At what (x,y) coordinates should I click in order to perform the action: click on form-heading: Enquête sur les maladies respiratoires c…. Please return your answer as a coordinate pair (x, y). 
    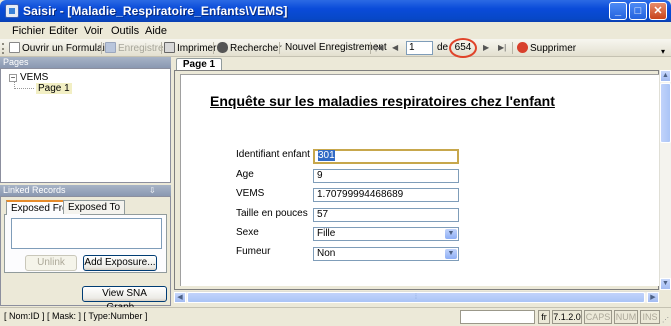
    Looking at the image, I should click on (382, 101).